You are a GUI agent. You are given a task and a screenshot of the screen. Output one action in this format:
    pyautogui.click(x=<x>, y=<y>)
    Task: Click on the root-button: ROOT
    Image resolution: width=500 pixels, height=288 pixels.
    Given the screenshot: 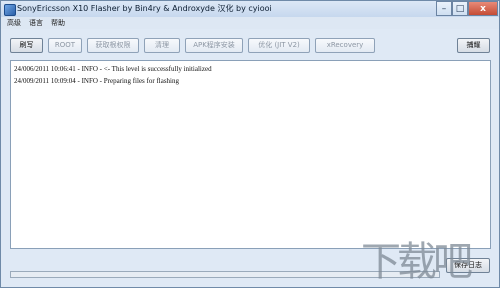 What is the action you would take?
    pyautogui.click(x=65, y=45)
    